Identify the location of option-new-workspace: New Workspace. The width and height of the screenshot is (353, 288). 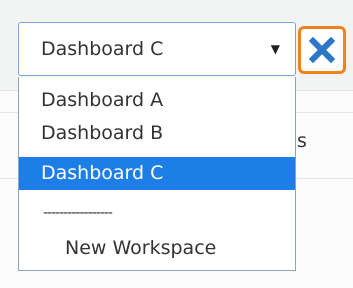
(157, 248).